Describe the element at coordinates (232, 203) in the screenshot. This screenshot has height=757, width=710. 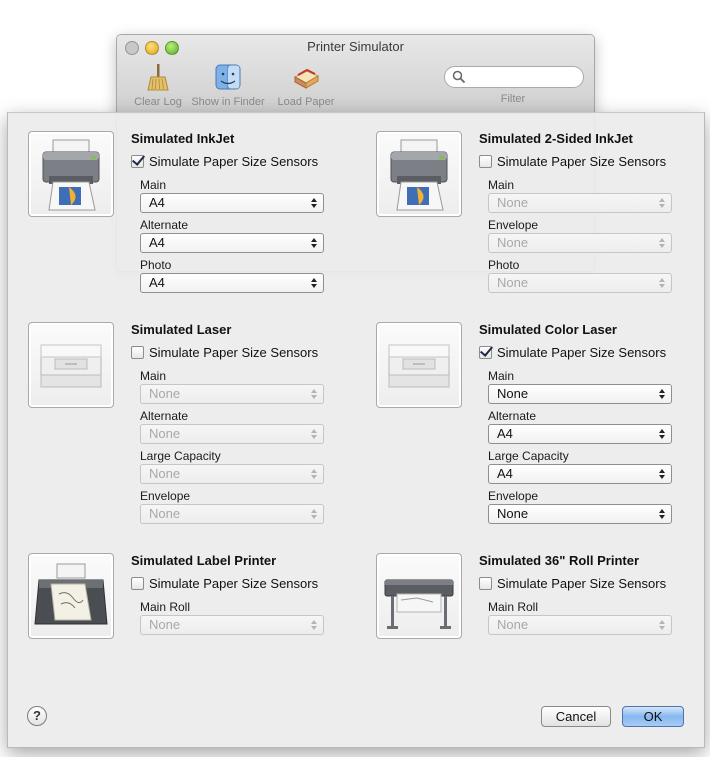
I see `main-tray-select: A4` at that location.